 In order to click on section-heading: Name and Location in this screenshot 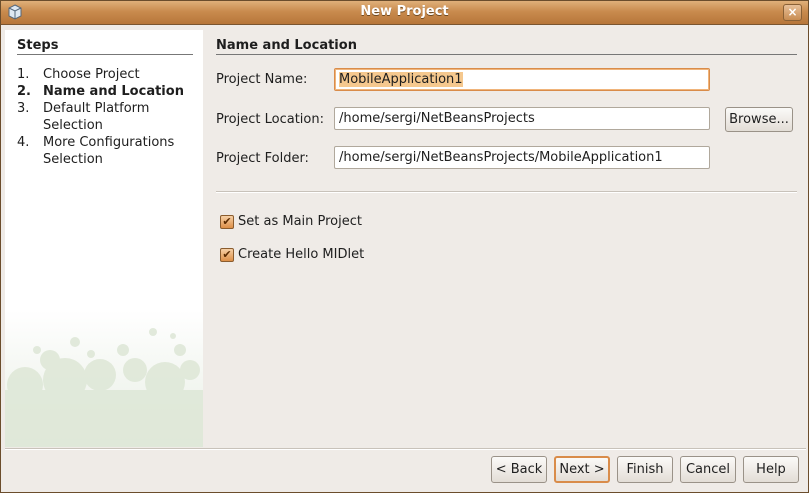, I will do `click(286, 45)`.